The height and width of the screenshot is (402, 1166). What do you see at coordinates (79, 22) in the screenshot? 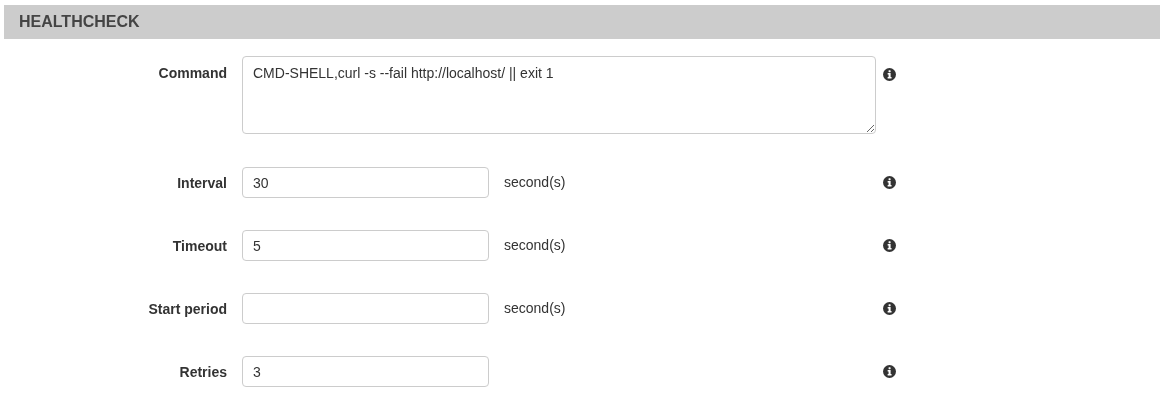
I see `section-title: HEALTHCHECK` at bounding box center [79, 22].